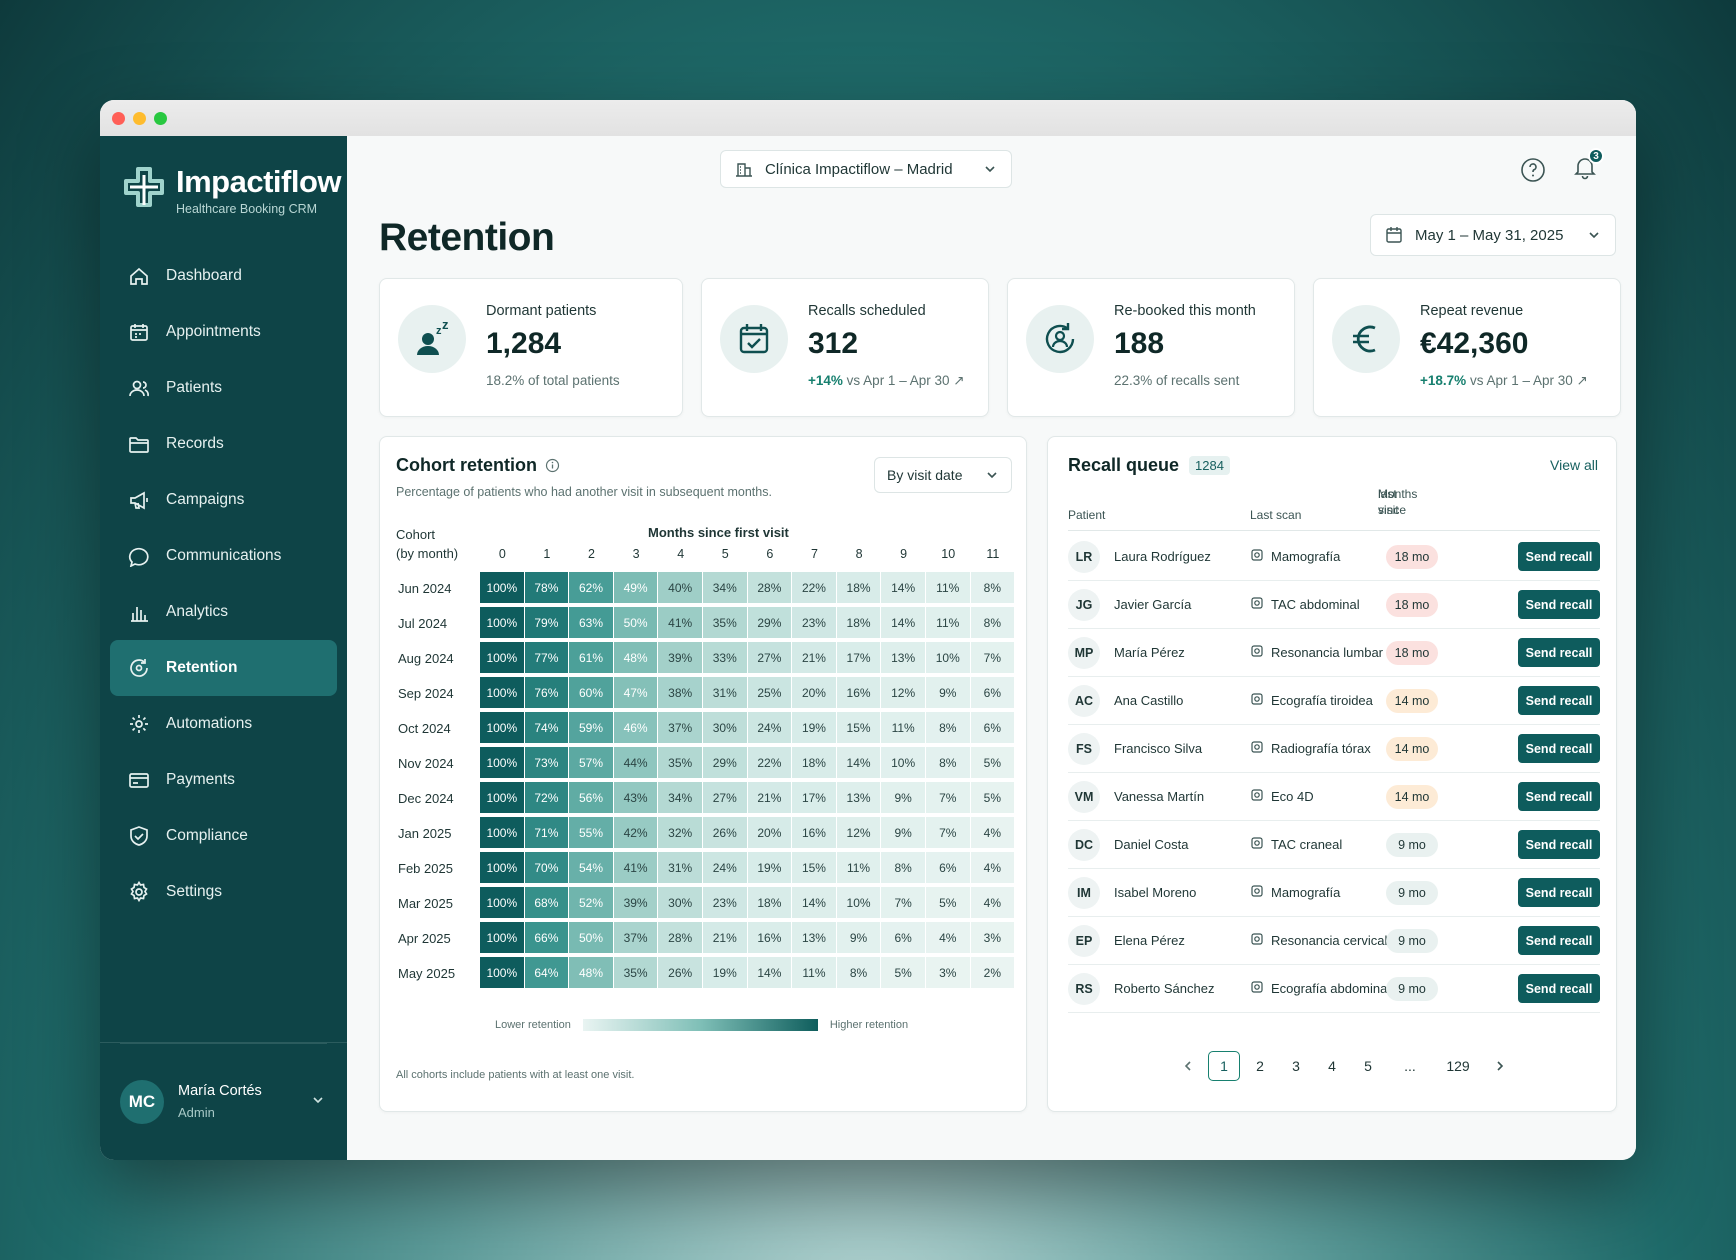 The image size is (1736, 1260). What do you see at coordinates (209, 723) in the screenshot?
I see `sidebar-item-label: Automations` at bounding box center [209, 723].